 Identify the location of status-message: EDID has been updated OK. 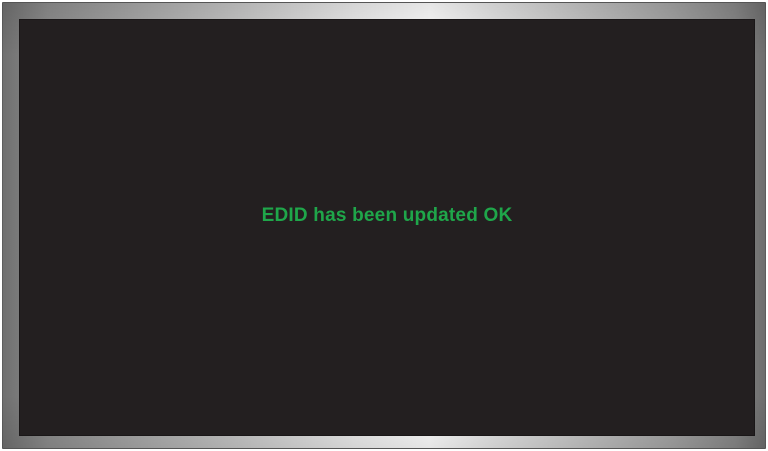
(387, 215).